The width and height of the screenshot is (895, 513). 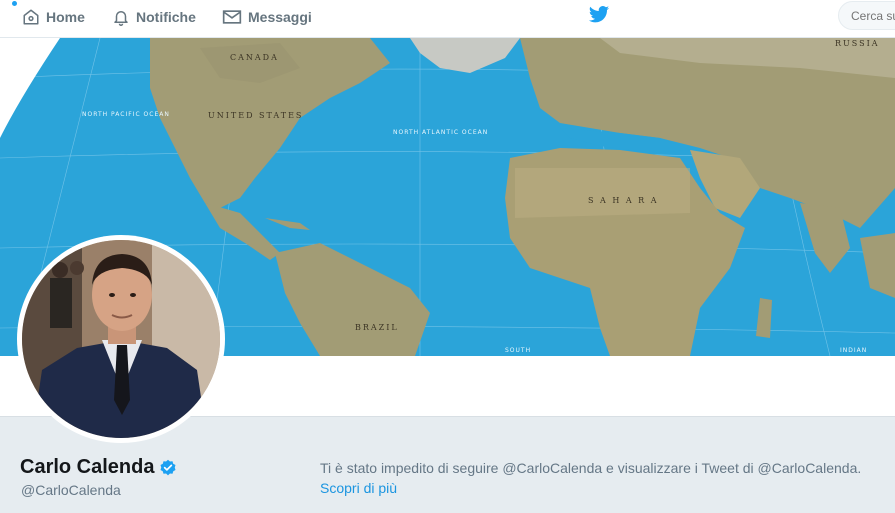 I want to click on top-navigation-bar: Home Notifiche Messaggi, so click(x=447, y=19).